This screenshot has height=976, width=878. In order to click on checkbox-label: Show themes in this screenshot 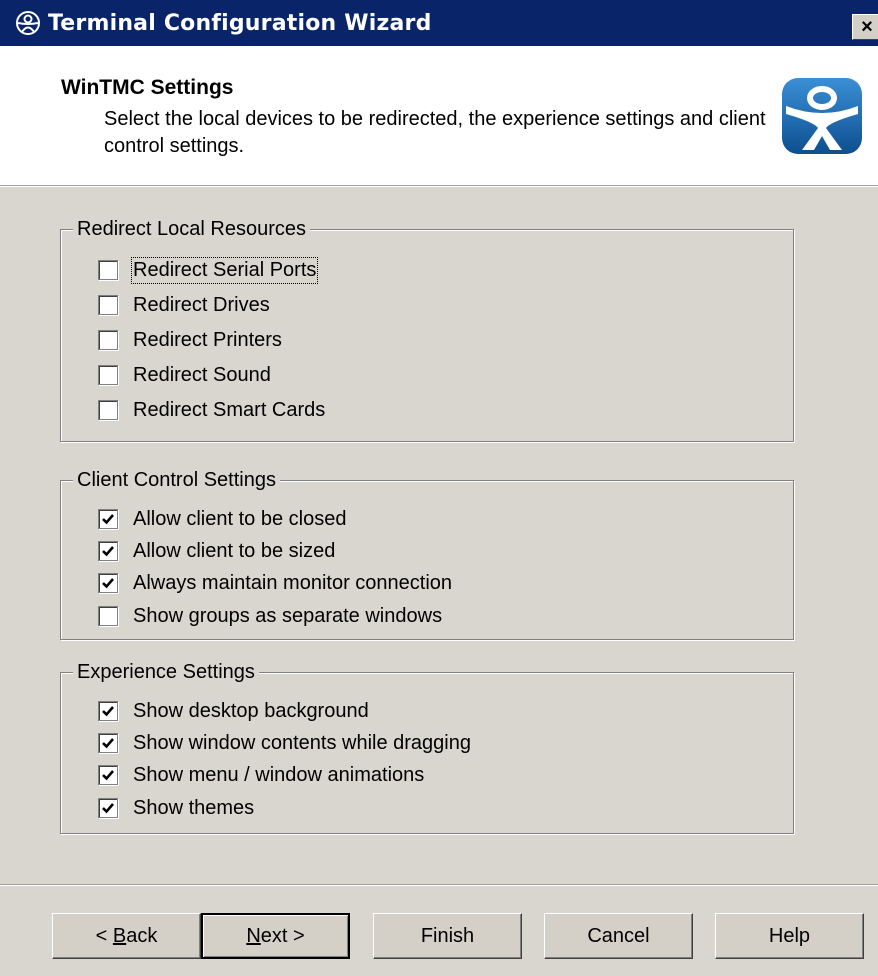, I will do `click(194, 807)`.